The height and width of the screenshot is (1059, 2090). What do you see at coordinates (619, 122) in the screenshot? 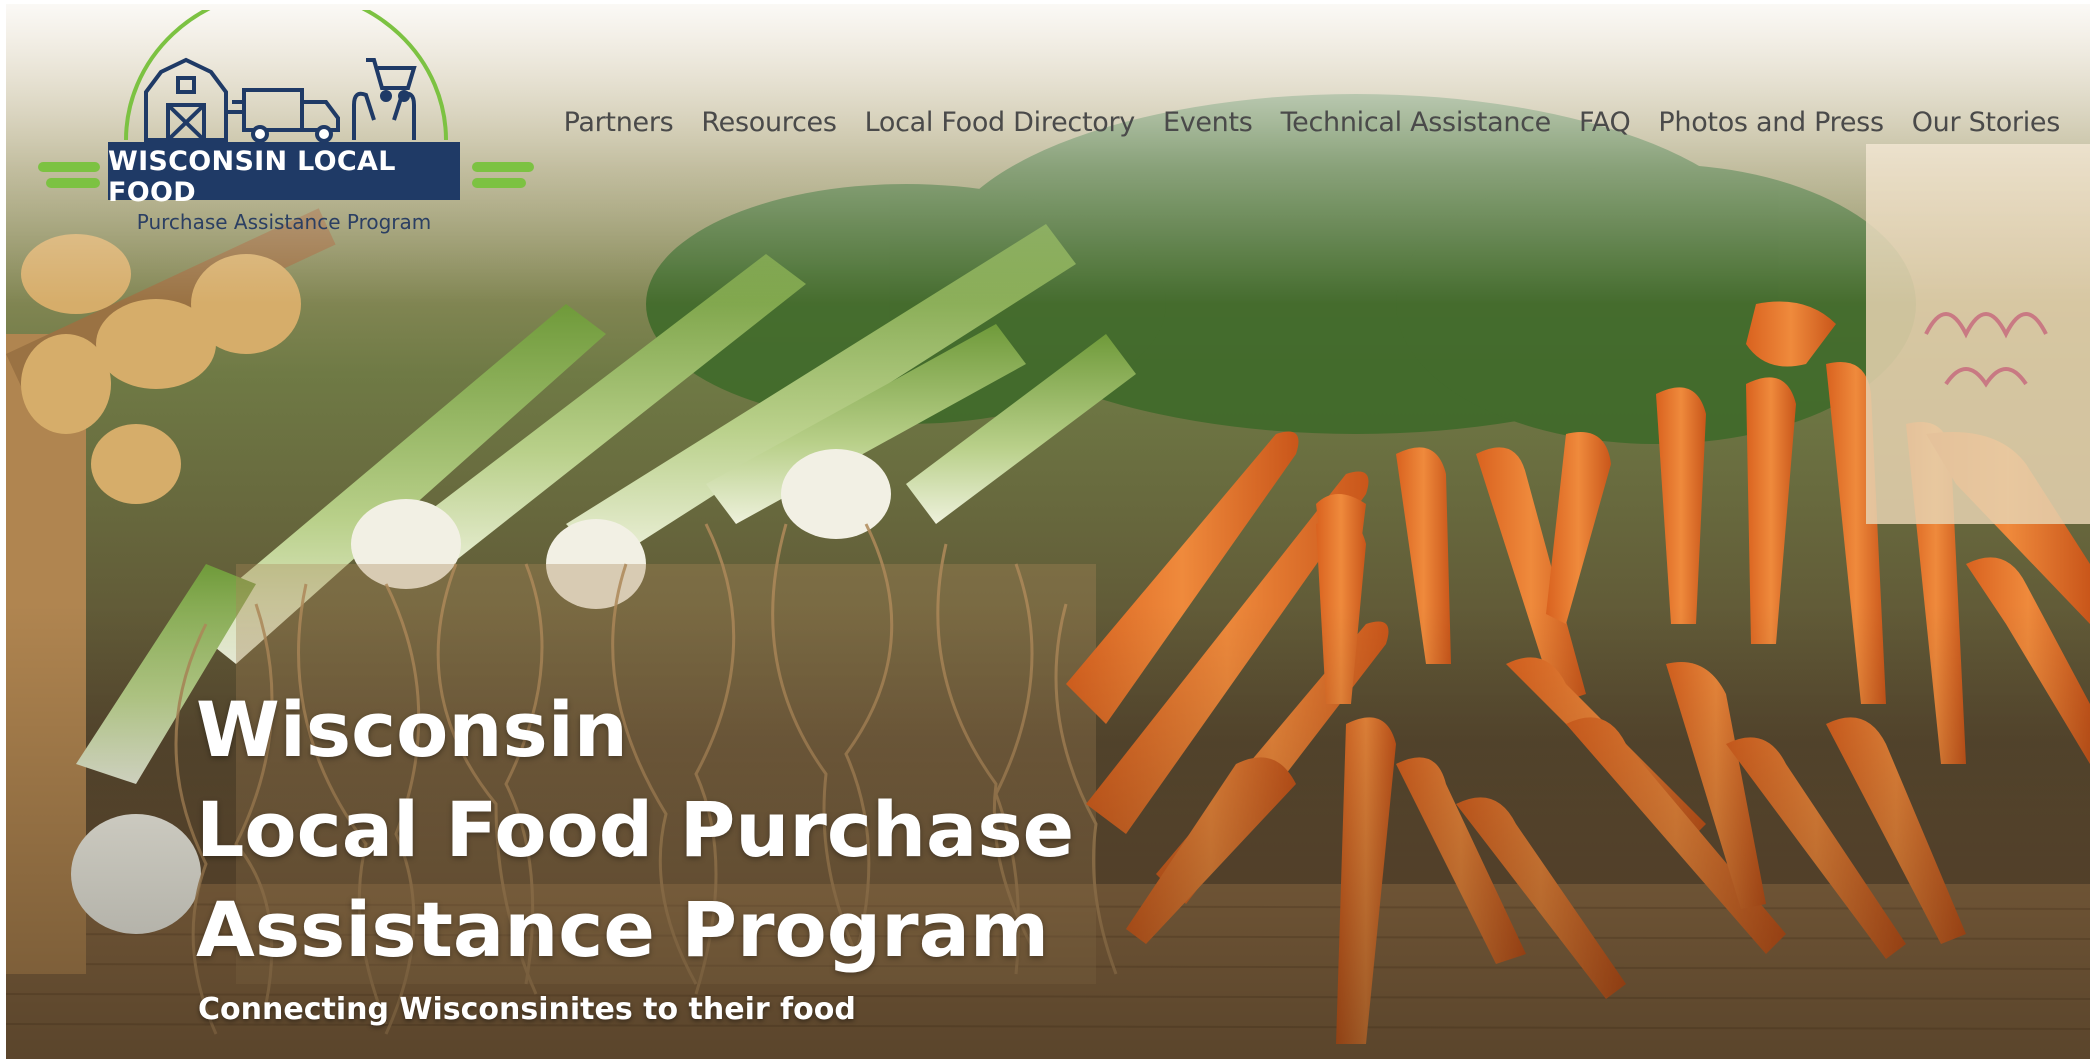
I see `nav-item-partners: Partners` at bounding box center [619, 122].